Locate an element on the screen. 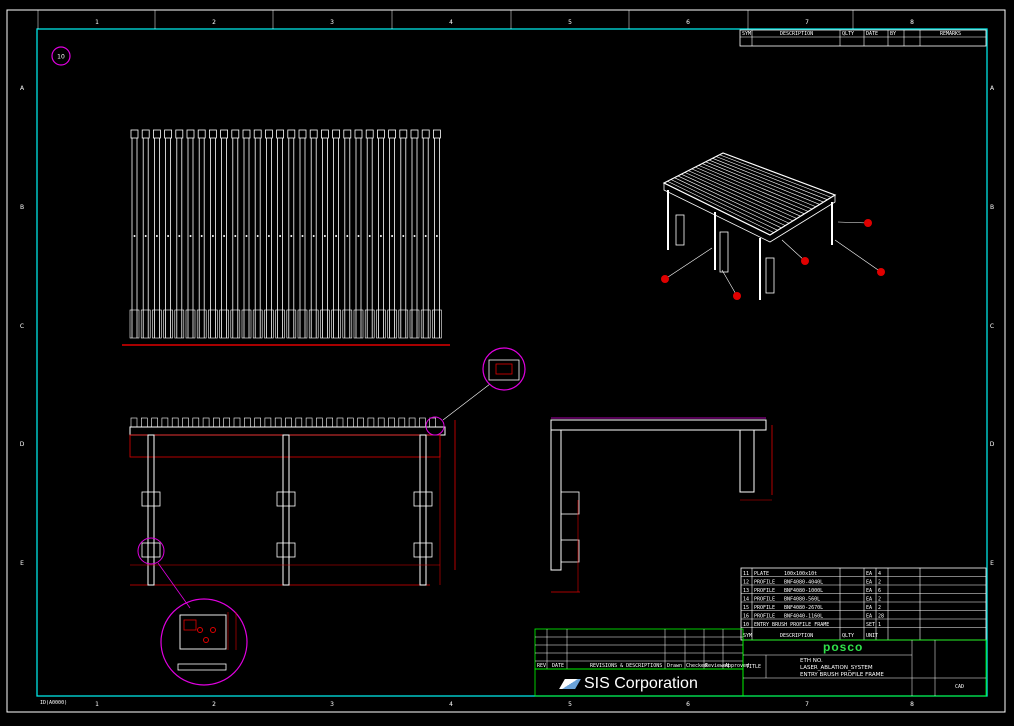 The width and height of the screenshot is (1014, 726). bom-cell: 12 is located at coordinates (746, 583).